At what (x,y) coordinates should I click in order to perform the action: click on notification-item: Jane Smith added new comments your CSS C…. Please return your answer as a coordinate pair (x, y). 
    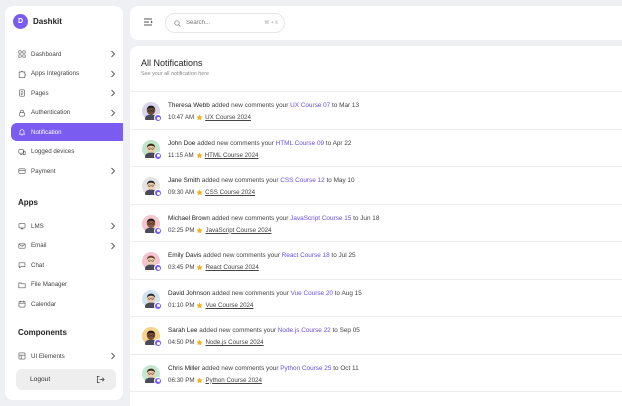
    Looking at the image, I should click on (376, 186).